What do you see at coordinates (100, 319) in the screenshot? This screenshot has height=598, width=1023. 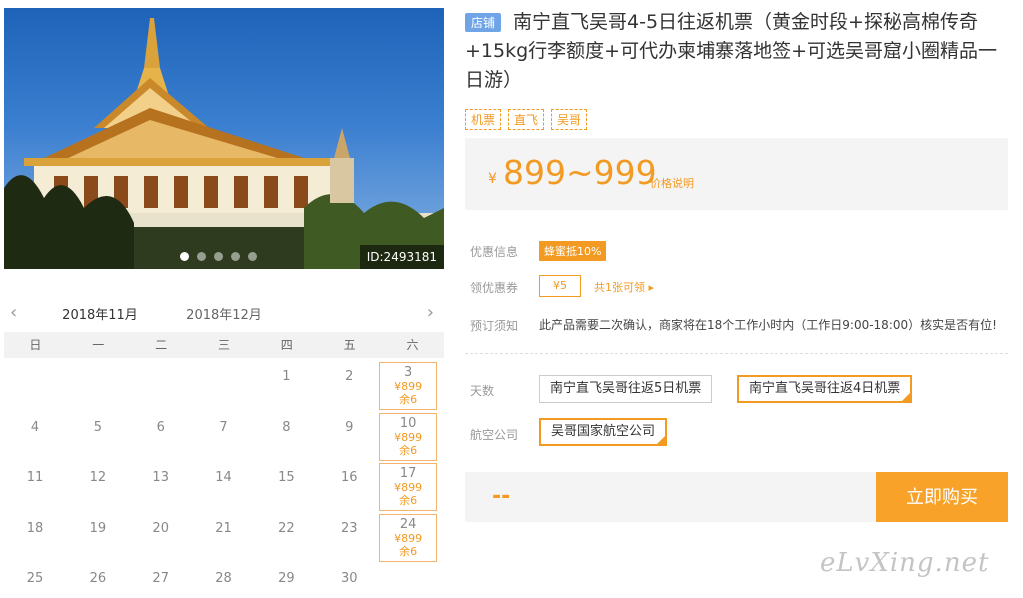 I see `month-tab-nov: 2018年11月` at bounding box center [100, 319].